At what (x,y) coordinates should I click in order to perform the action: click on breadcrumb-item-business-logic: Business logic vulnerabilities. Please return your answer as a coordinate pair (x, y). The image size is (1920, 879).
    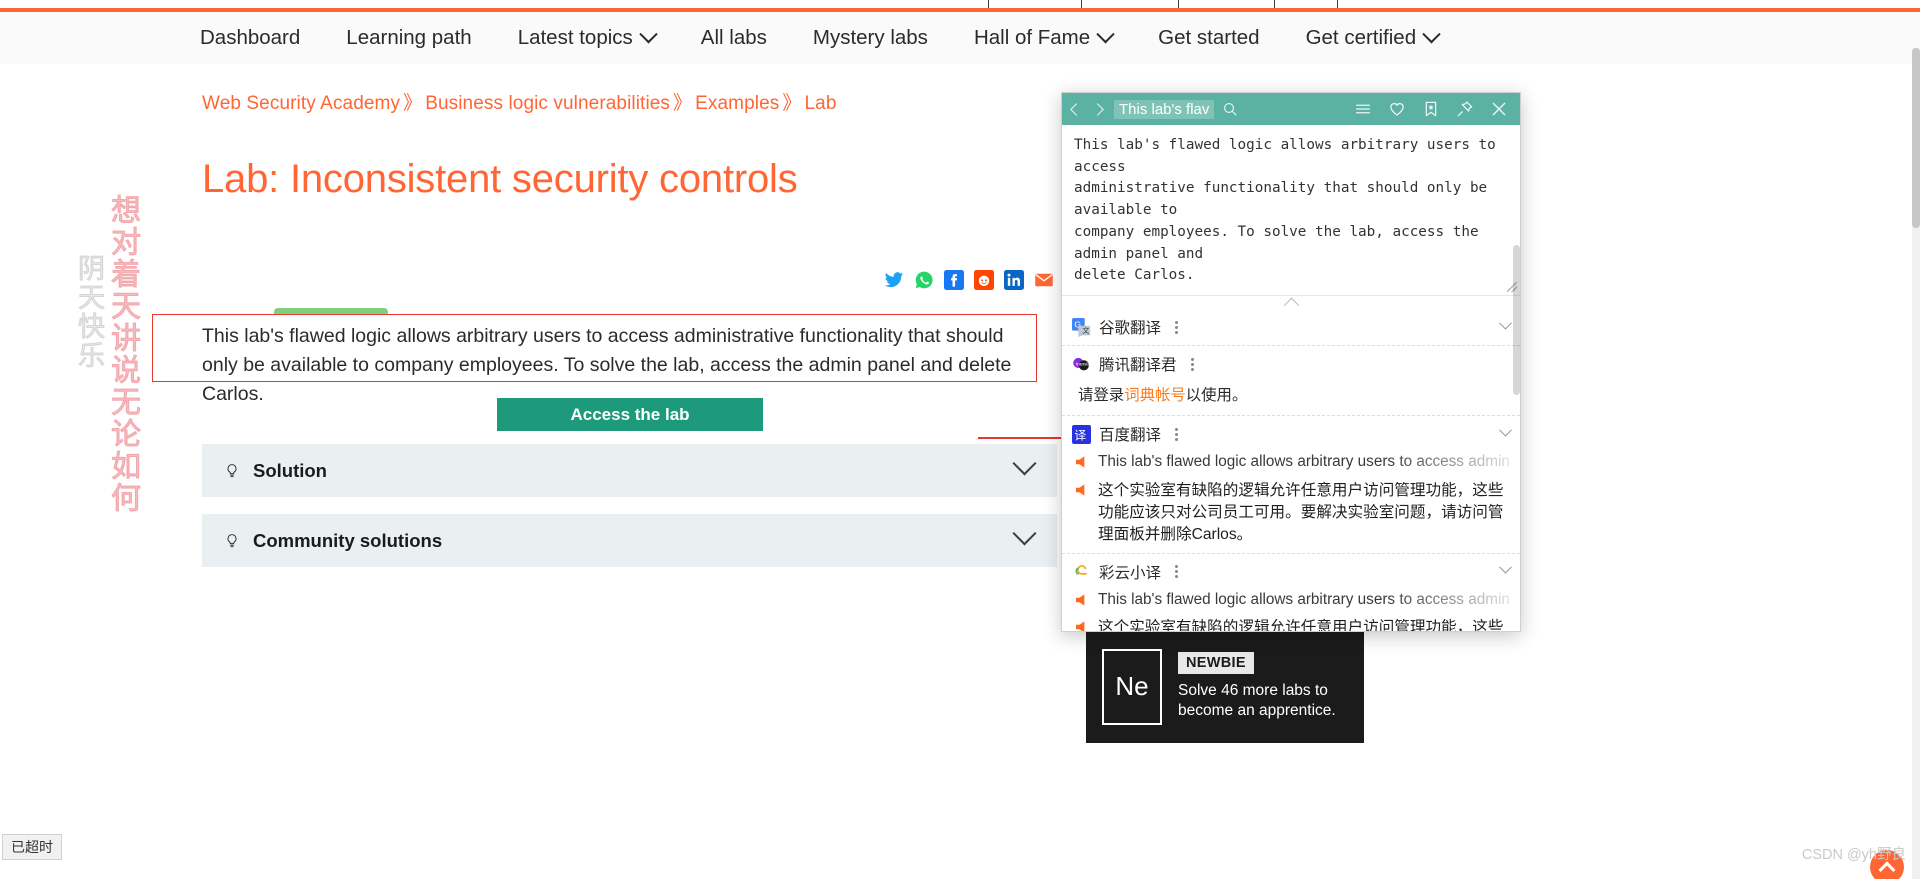
    Looking at the image, I should click on (547, 103).